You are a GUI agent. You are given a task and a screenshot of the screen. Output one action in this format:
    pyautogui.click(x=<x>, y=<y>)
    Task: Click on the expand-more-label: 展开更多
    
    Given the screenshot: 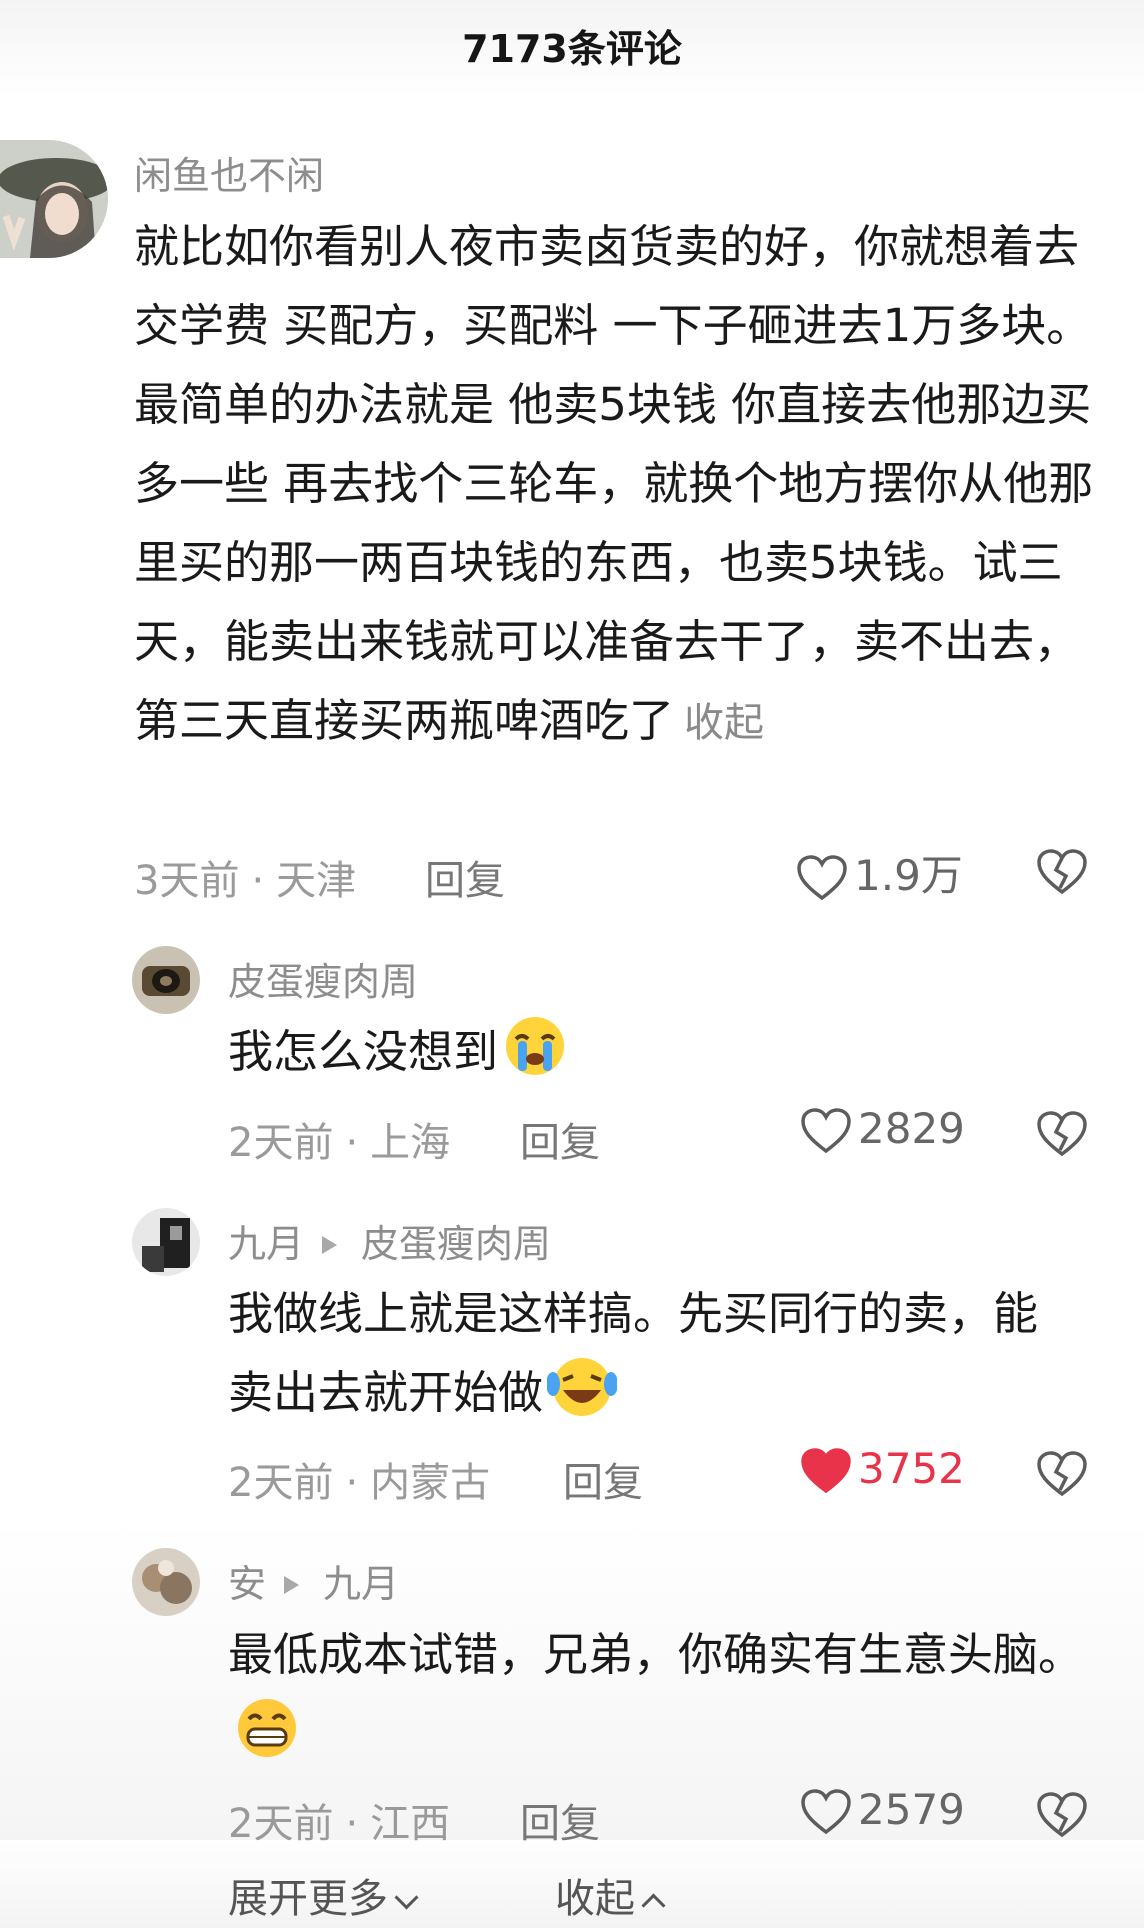 What is the action you would take?
    pyautogui.click(x=308, y=1899)
    